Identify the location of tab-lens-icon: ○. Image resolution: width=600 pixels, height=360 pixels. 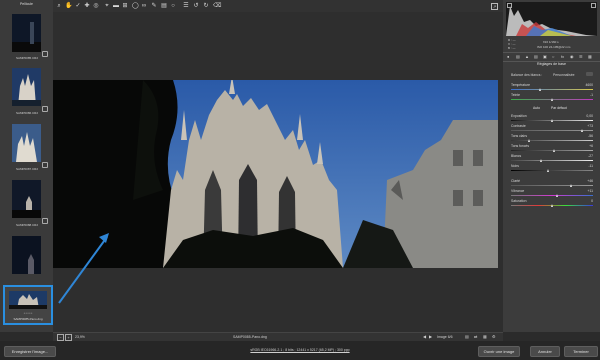
(553, 56).